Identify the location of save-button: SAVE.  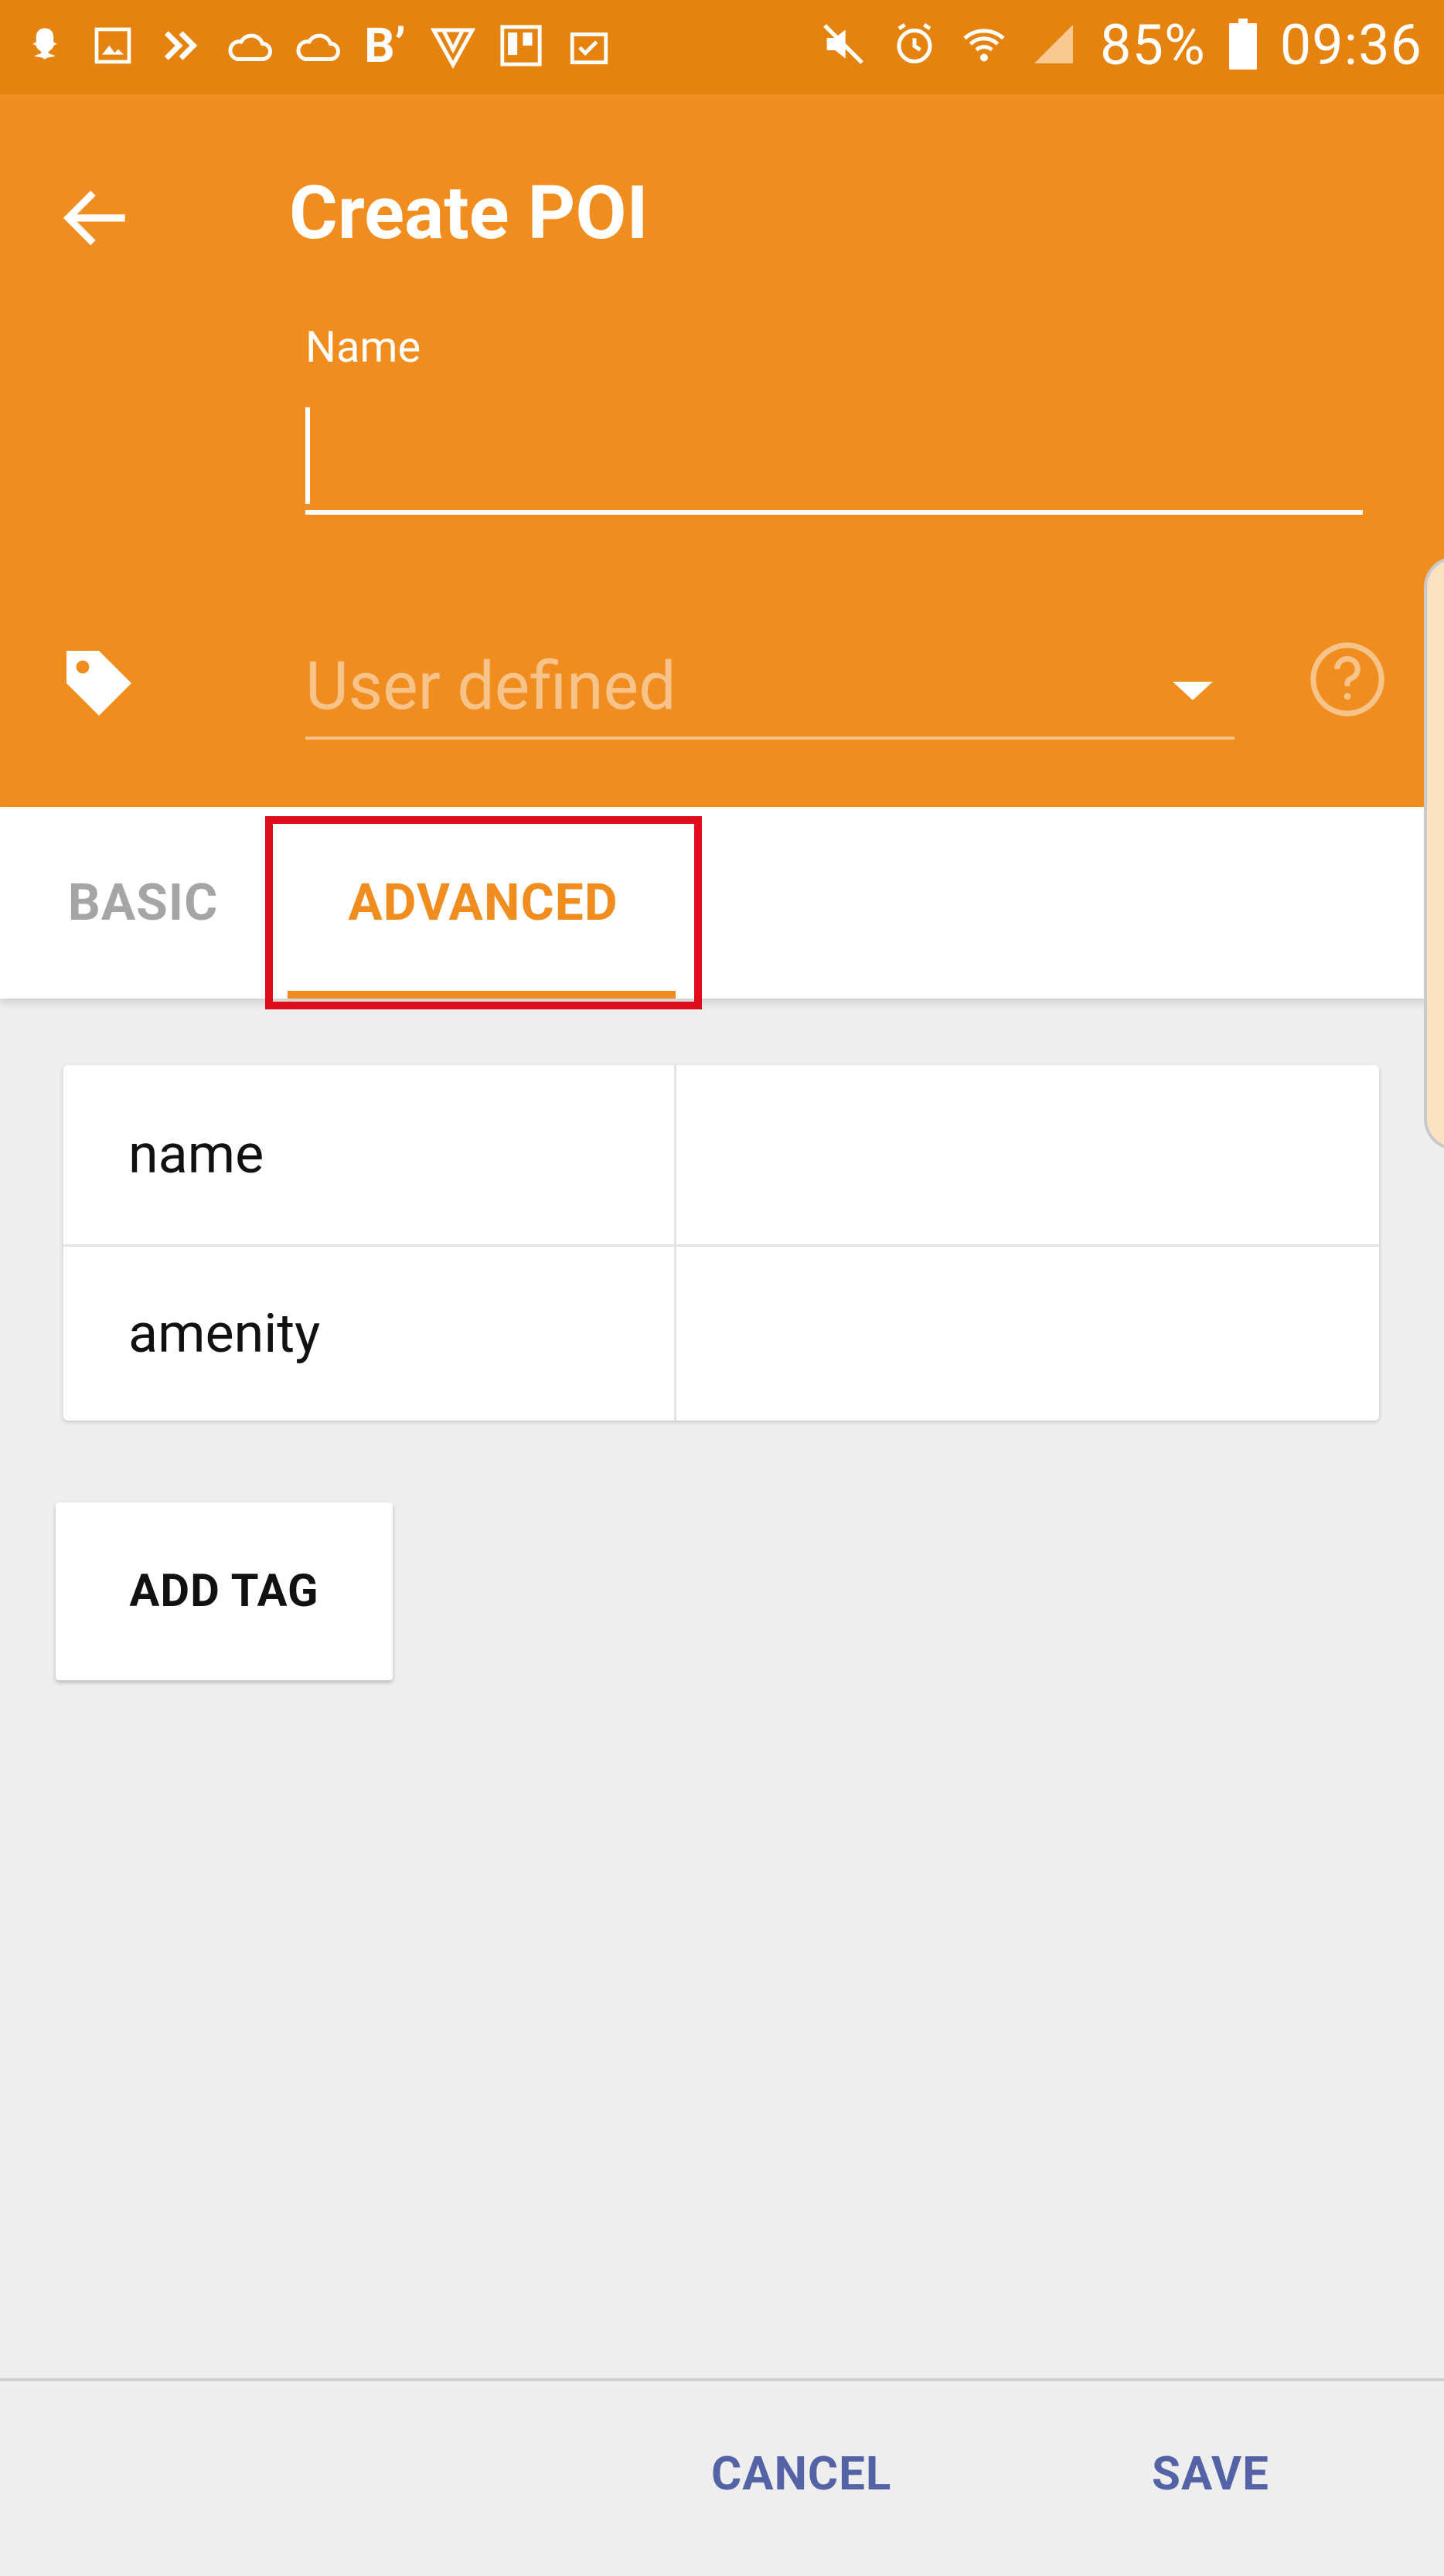
(1210, 2473).